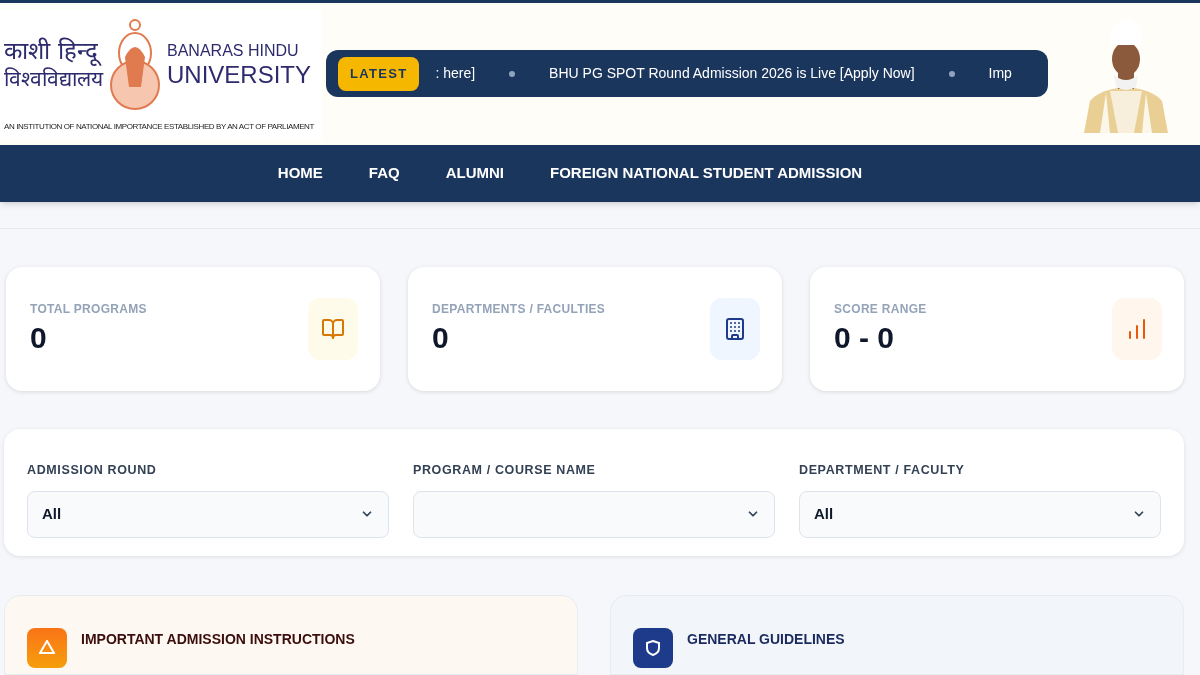 The width and height of the screenshot is (1200, 675). What do you see at coordinates (653, 648) in the screenshot?
I see `shield-icon` at bounding box center [653, 648].